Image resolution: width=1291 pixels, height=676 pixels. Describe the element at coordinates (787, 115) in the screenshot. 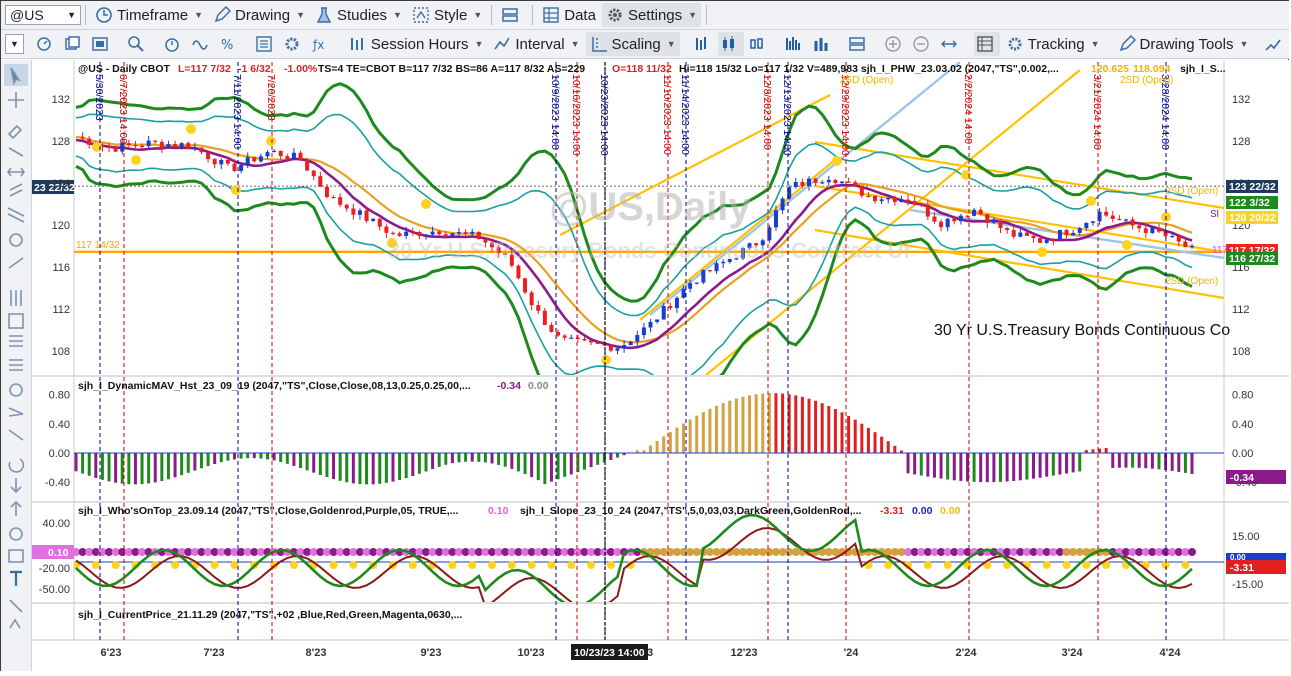

I see `event-marker-label: 12/13/2023 14:00` at that location.